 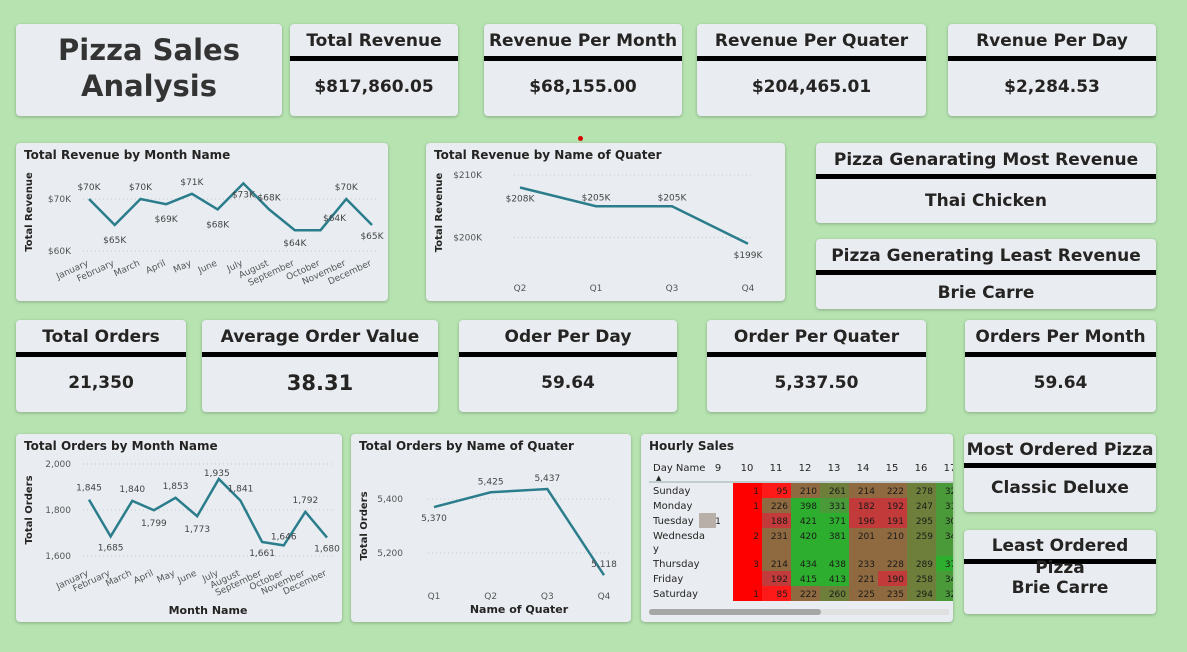 What do you see at coordinates (866, 580) in the screenshot?
I see `heat-cell-value: 221` at bounding box center [866, 580].